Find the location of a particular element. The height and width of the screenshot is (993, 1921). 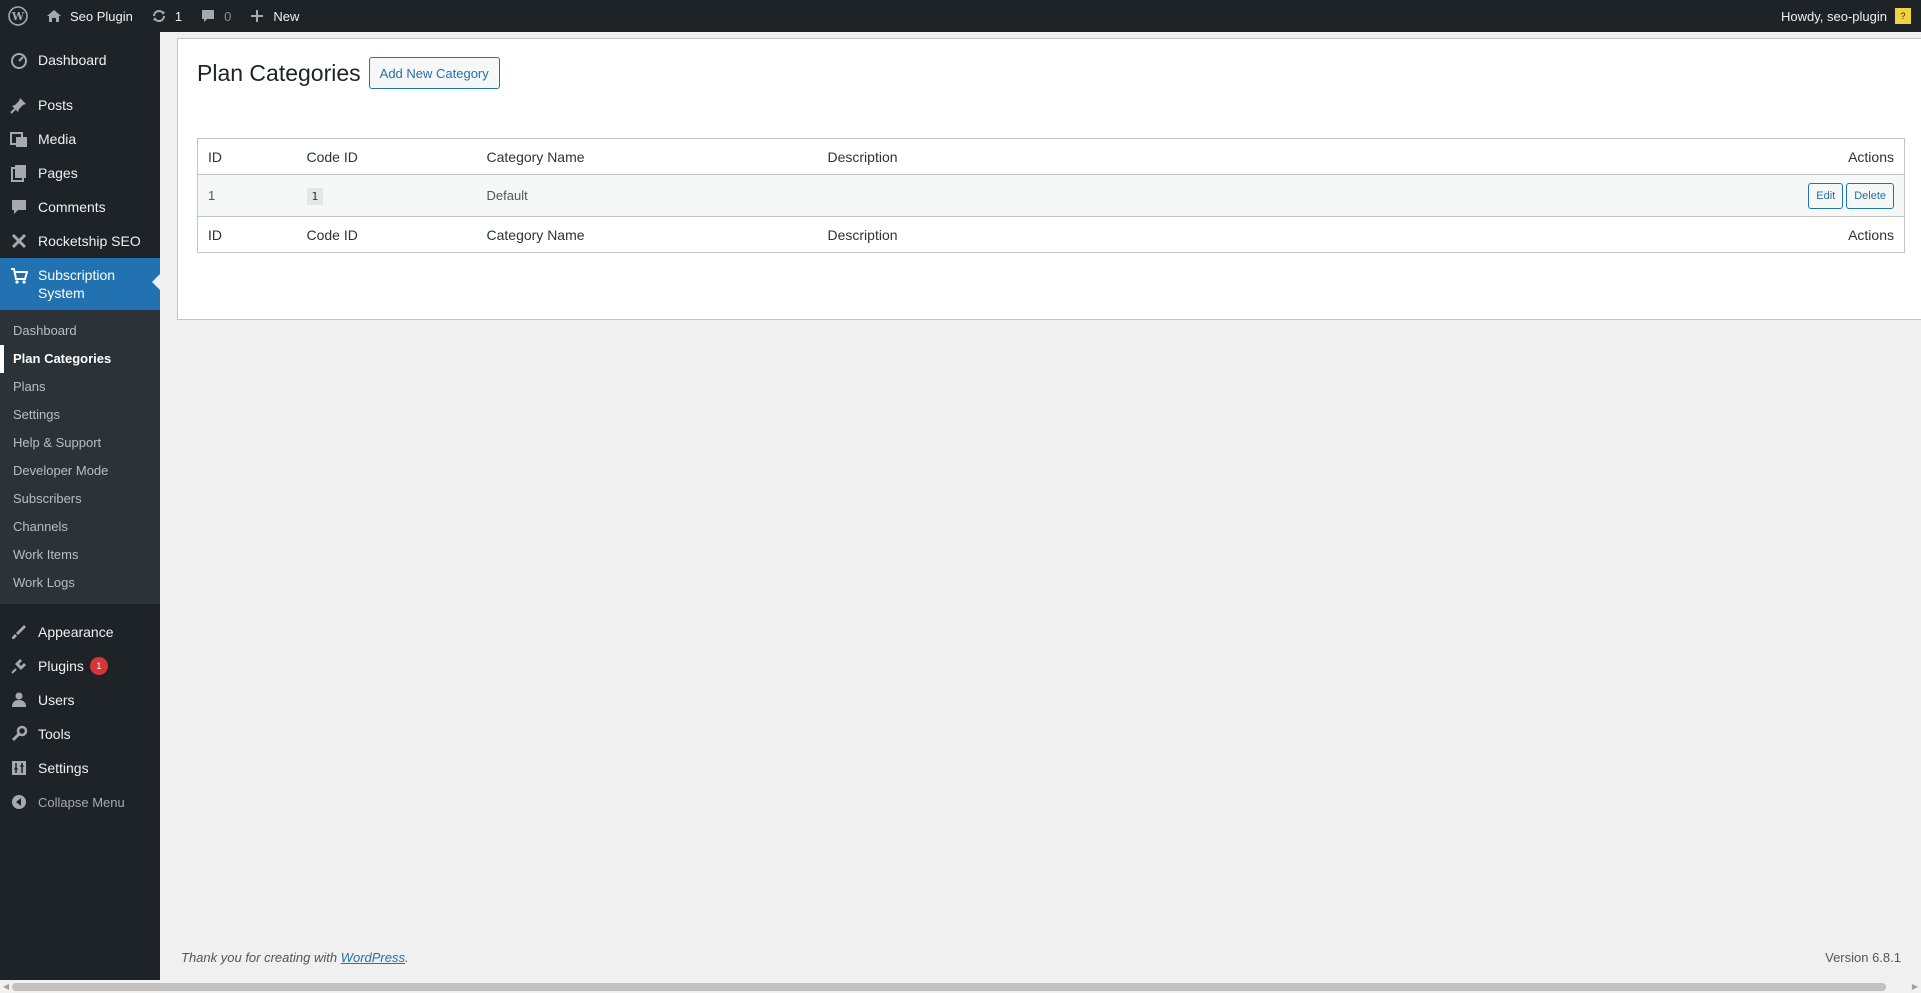

cell-actions: Edit Delete is located at coordinates (1606, 195).